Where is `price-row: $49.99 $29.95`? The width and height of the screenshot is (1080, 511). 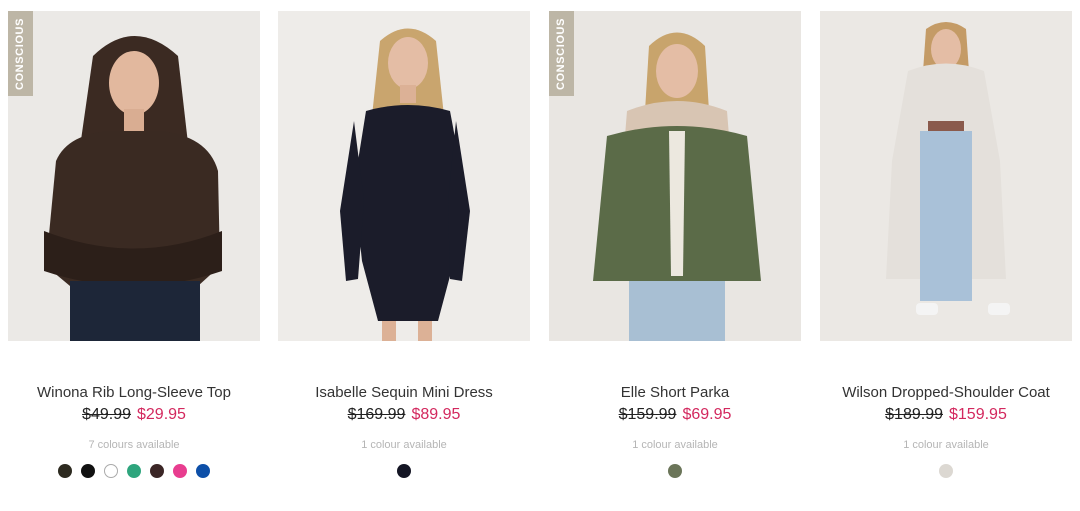 price-row: $49.99 $29.95 is located at coordinates (134, 415).